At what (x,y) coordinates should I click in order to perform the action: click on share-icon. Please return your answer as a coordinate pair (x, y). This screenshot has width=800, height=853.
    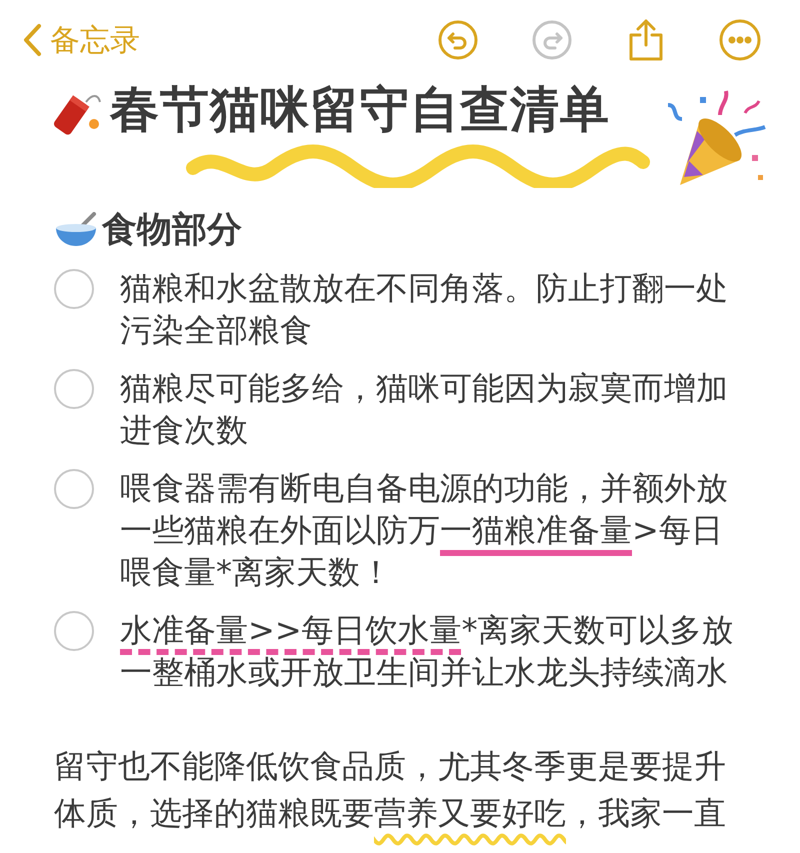
    Looking at the image, I should click on (646, 40).